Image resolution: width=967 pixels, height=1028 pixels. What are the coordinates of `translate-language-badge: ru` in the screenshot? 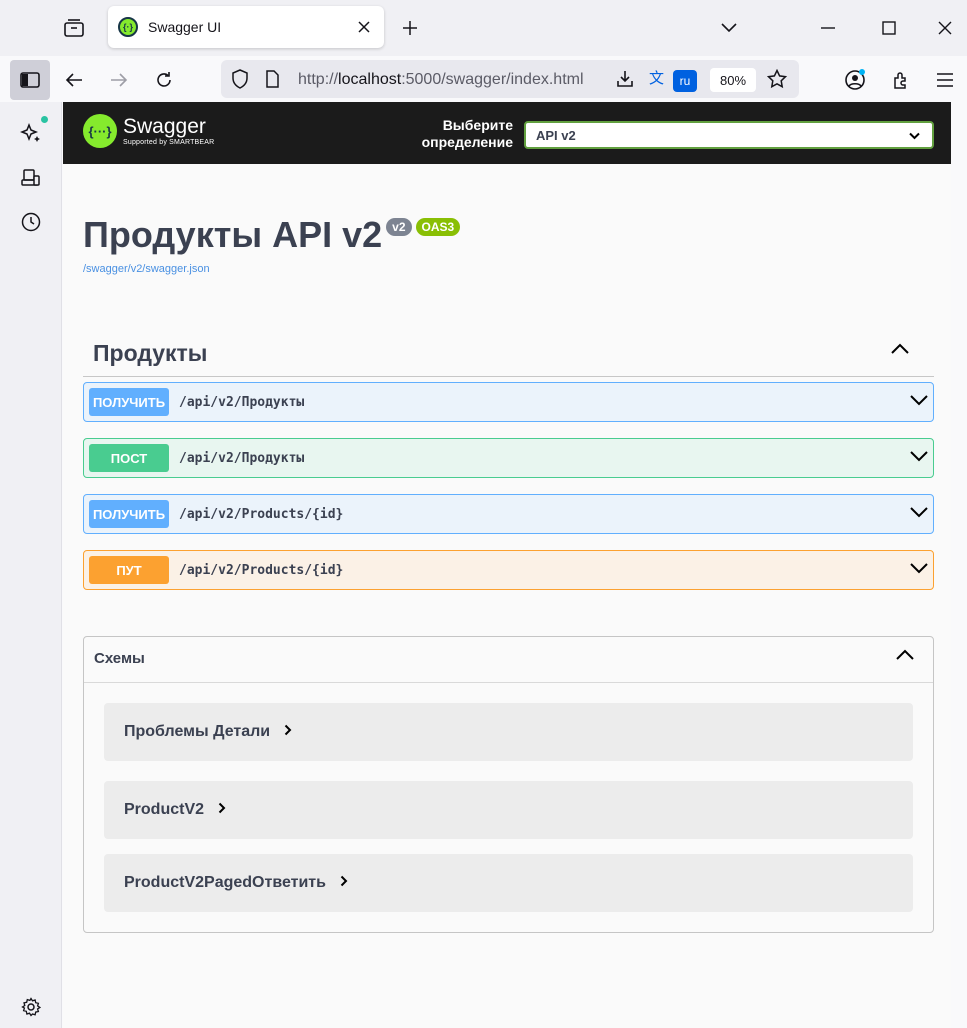 It's located at (685, 81).